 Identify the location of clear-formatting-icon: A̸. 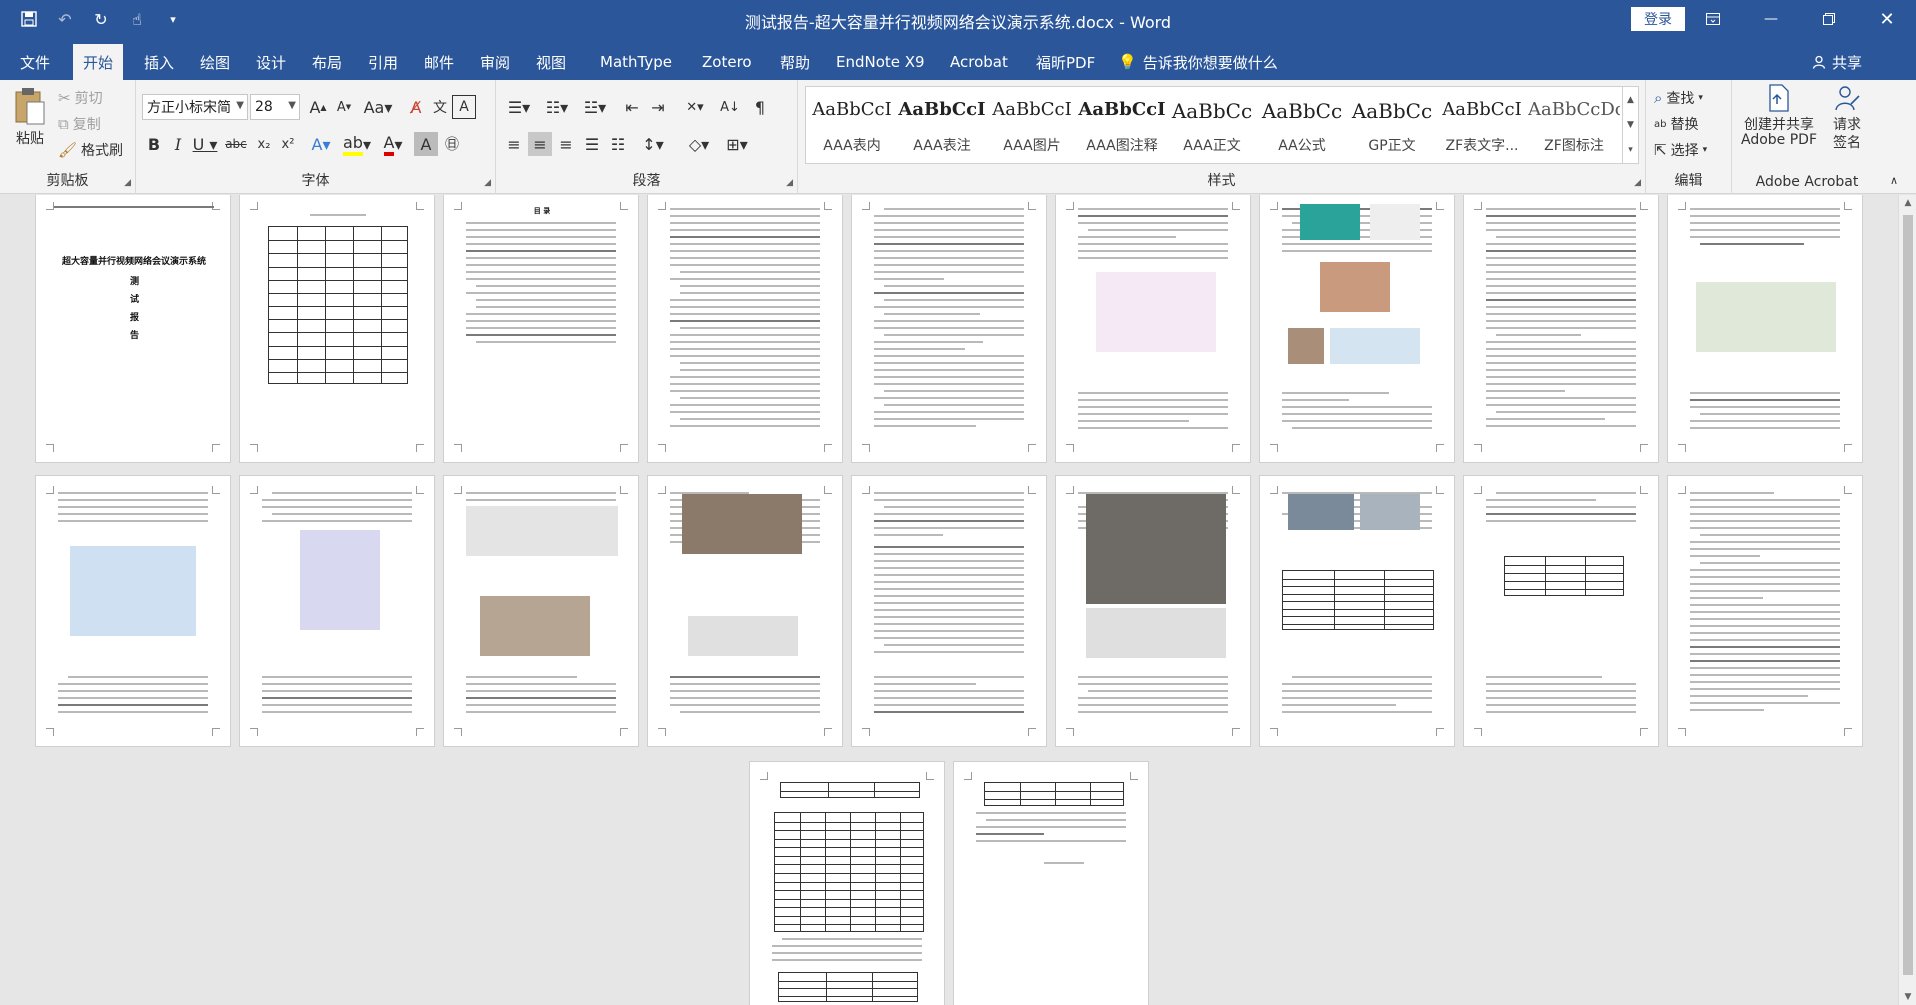
(416, 107).